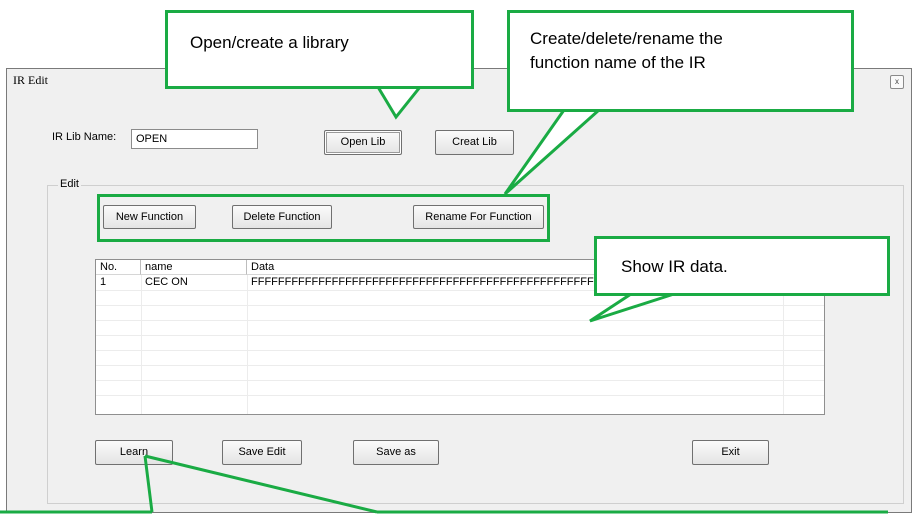  Describe the element at coordinates (166, 282) in the screenshot. I see `cell-name: CEC ON` at that location.